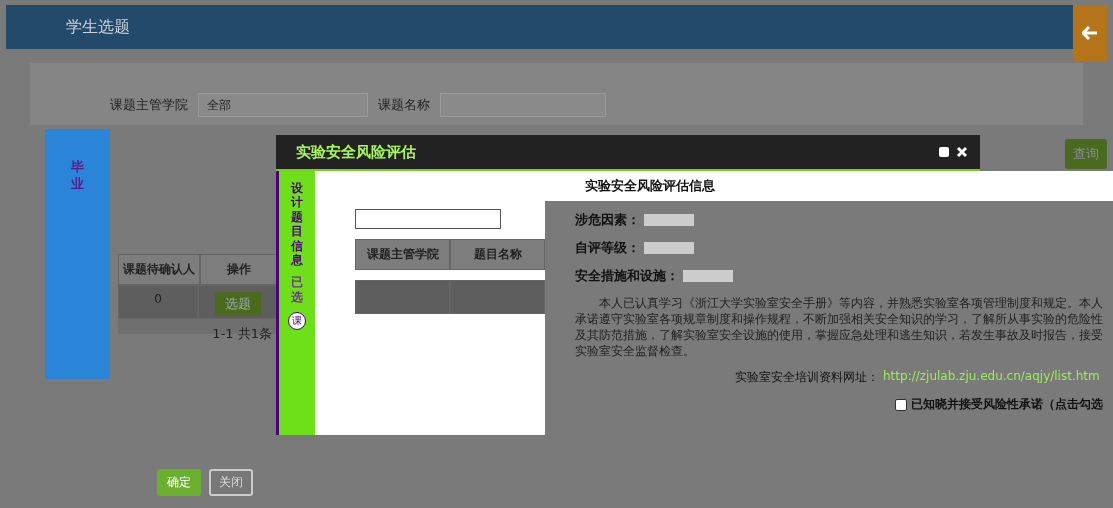 This screenshot has height=508, width=1113. I want to click on close-icon, so click(962, 152).